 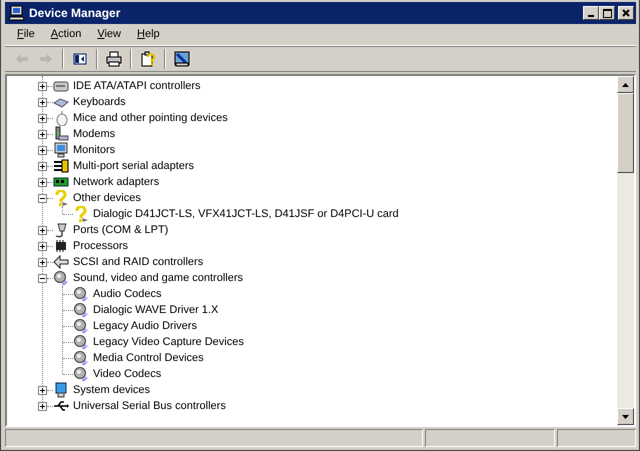 I want to click on maximize-icon, so click(x=607, y=13).